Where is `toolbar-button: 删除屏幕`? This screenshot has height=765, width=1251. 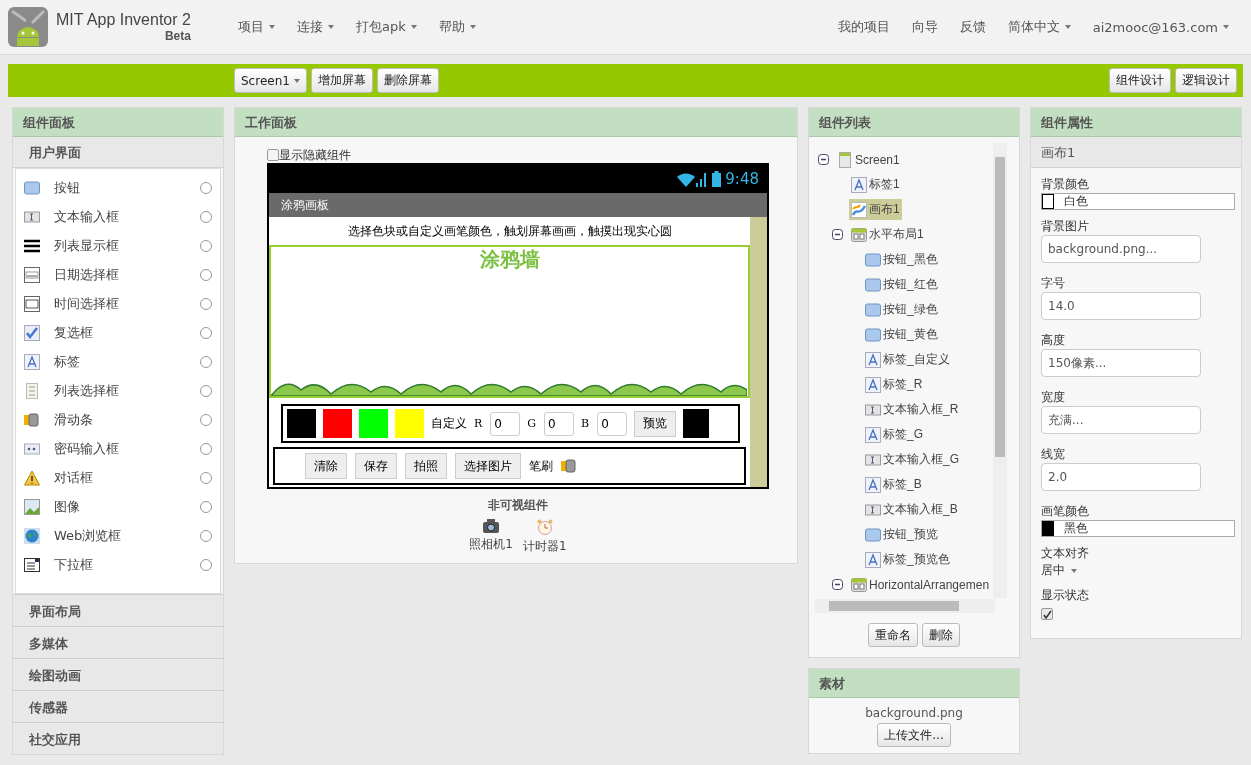
toolbar-button: 删除屏幕 is located at coordinates (407, 80).